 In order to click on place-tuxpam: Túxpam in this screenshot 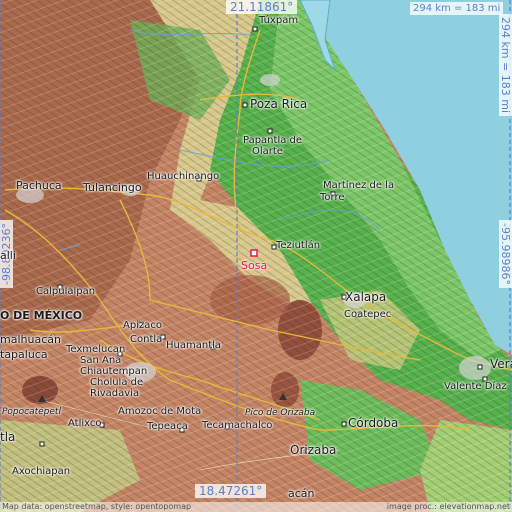, I will do `click(279, 20)`.